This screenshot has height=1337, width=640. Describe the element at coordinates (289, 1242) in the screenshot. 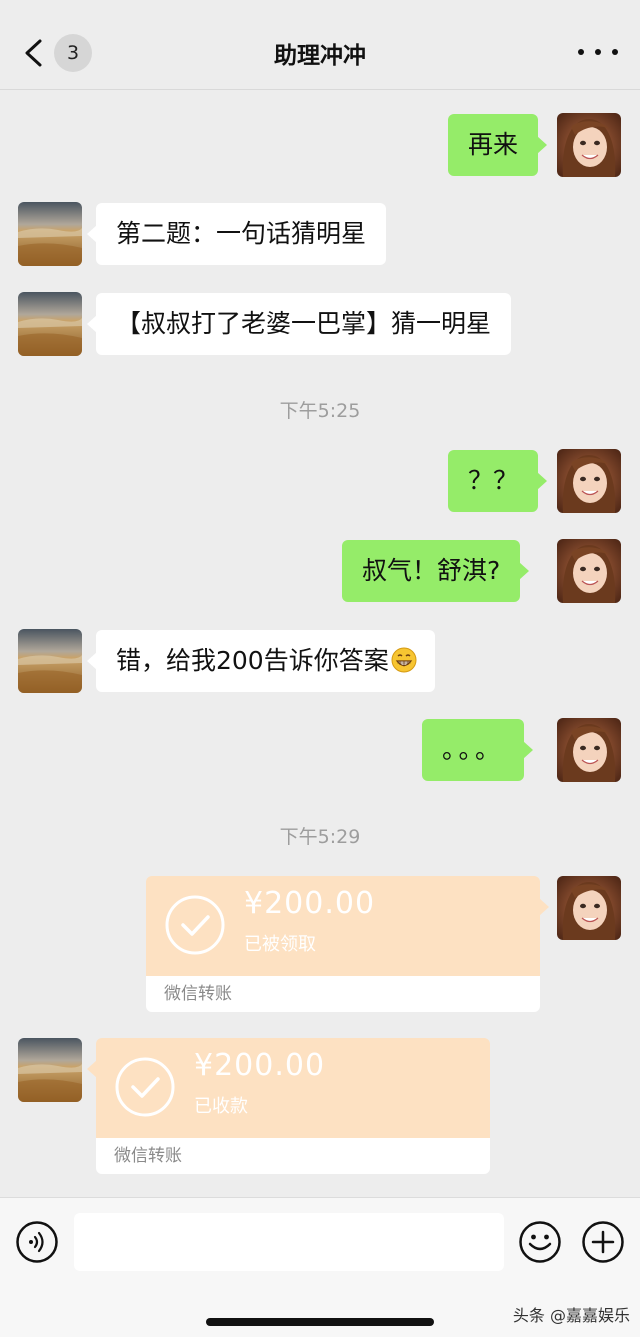

I see `message-input` at that location.